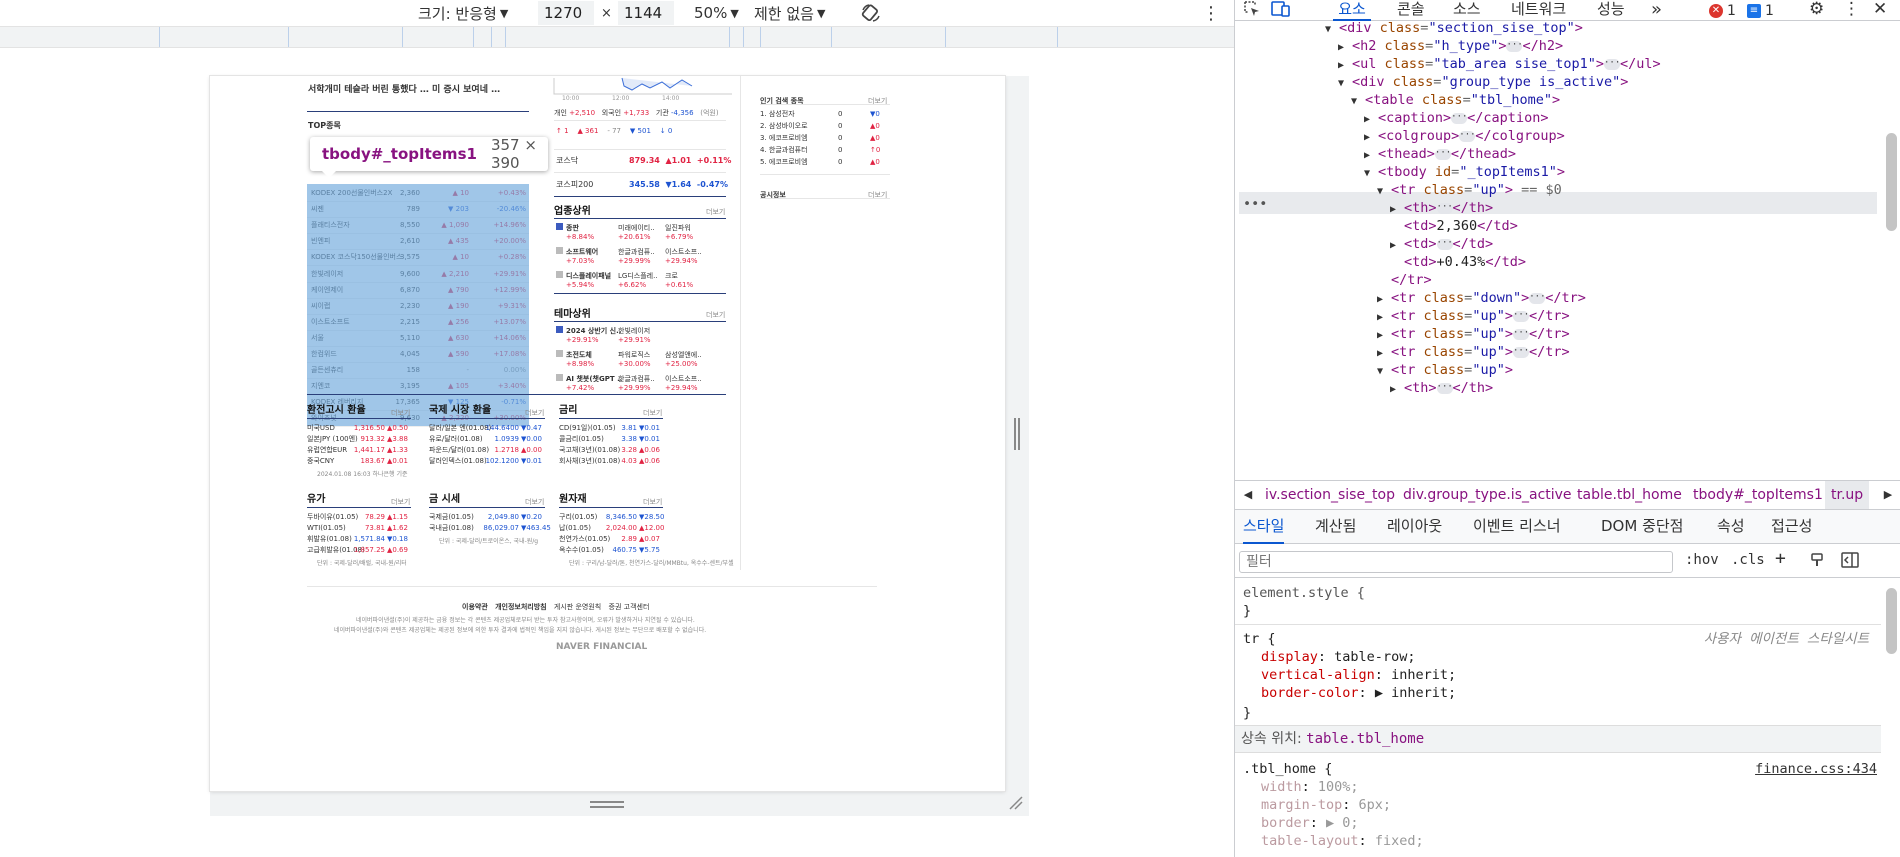  I want to click on error-badge: ✕ 1, so click(1722, 10).